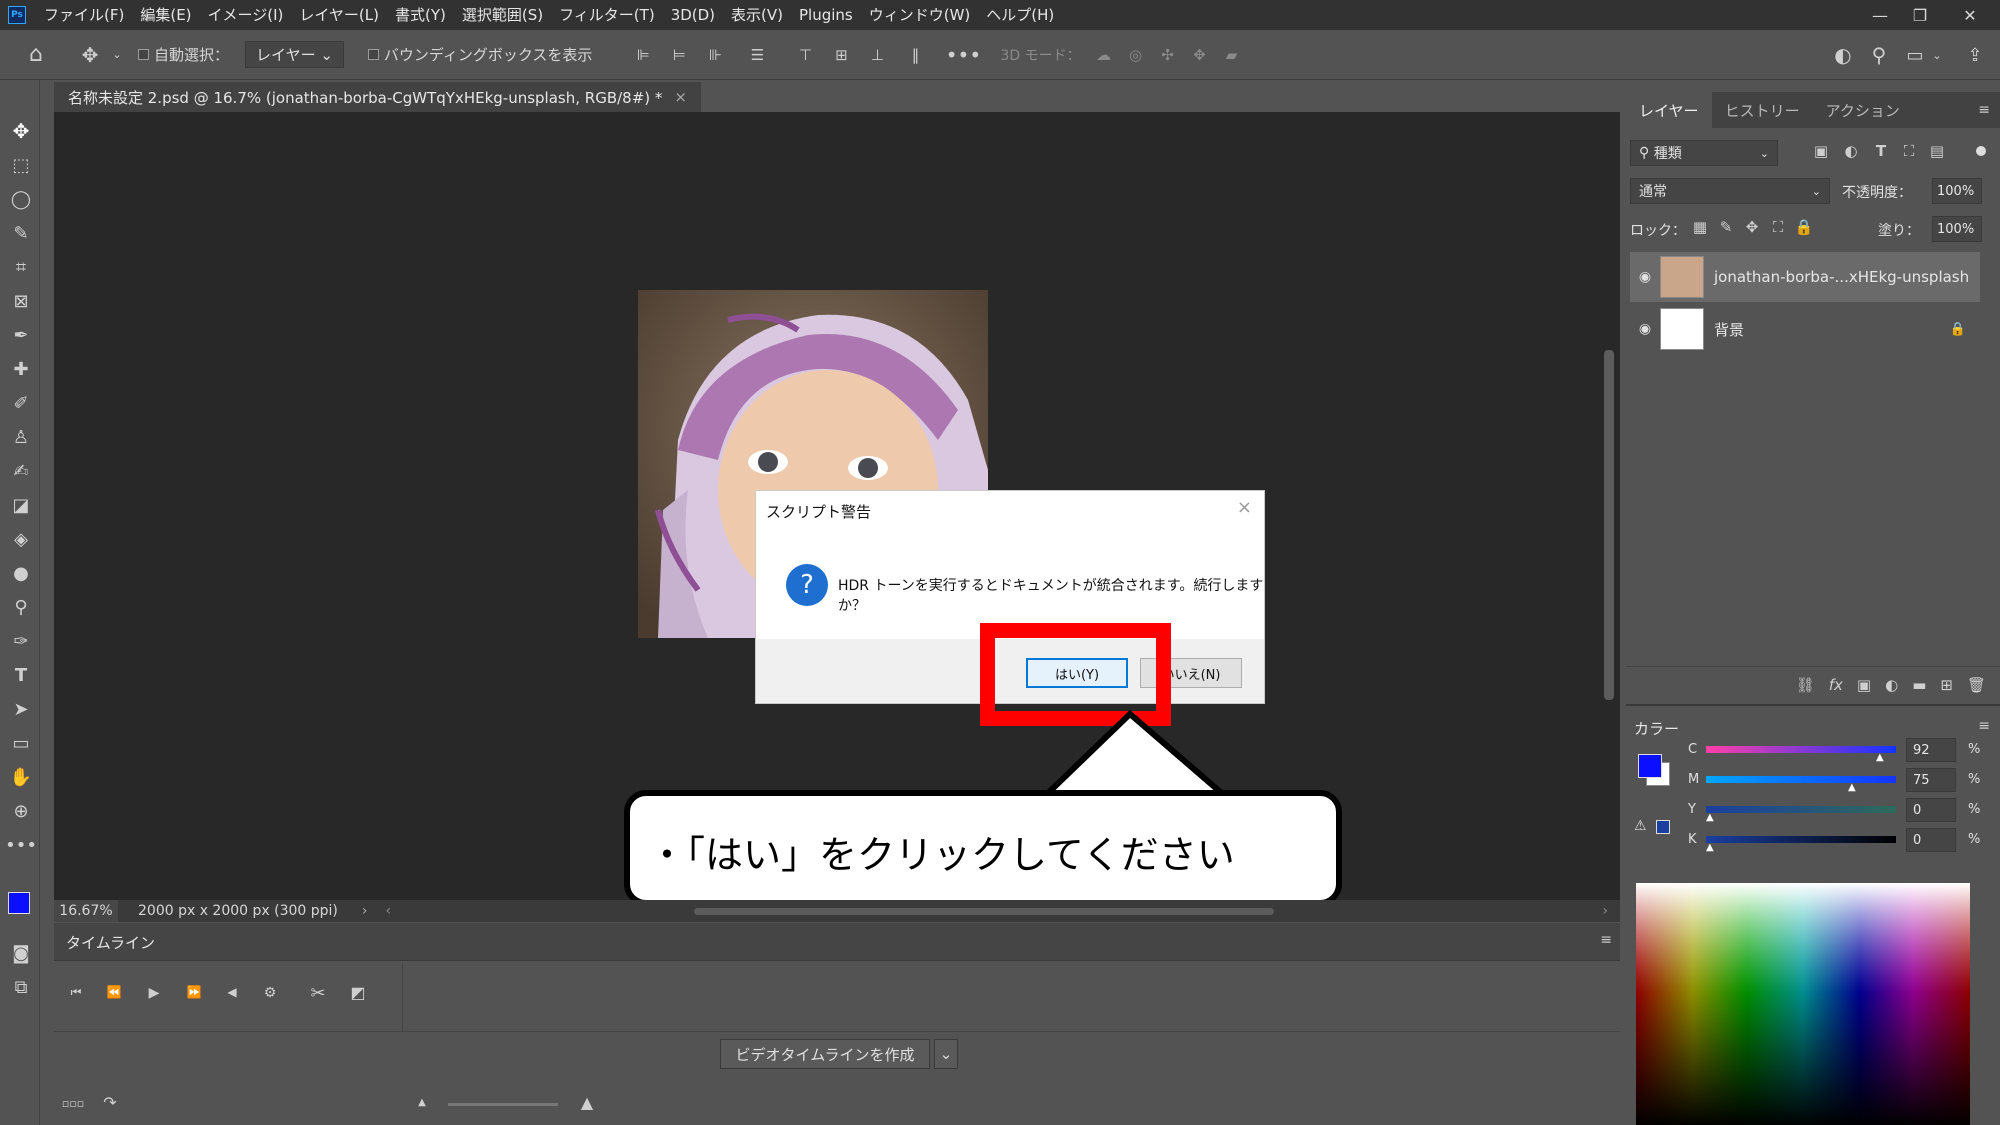 This screenshot has width=2000, height=1125. Describe the element at coordinates (1863, 110) in the screenshot. I see `tab-actions: アクション` at that location.